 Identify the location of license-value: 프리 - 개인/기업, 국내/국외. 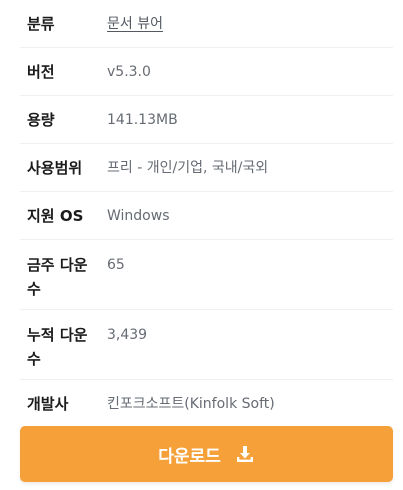
(188, 167).